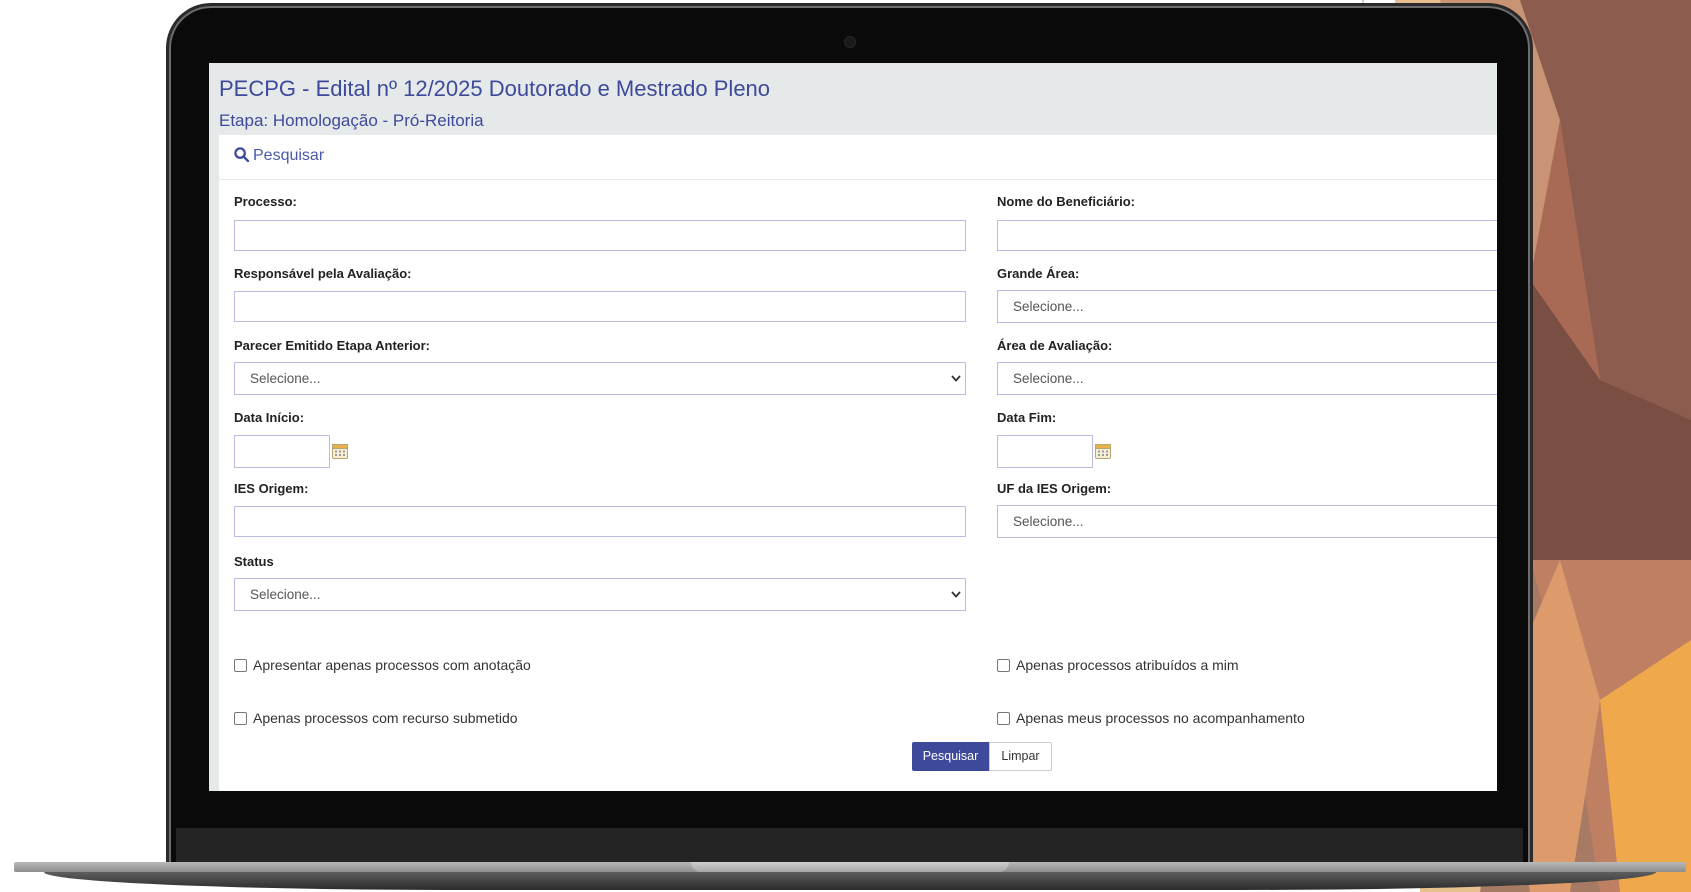  Describe the element at coordinates (385, 718) in the screenshot. I see `recurso-checkbox-label: Apenas processos com recurso submetido` at that location.